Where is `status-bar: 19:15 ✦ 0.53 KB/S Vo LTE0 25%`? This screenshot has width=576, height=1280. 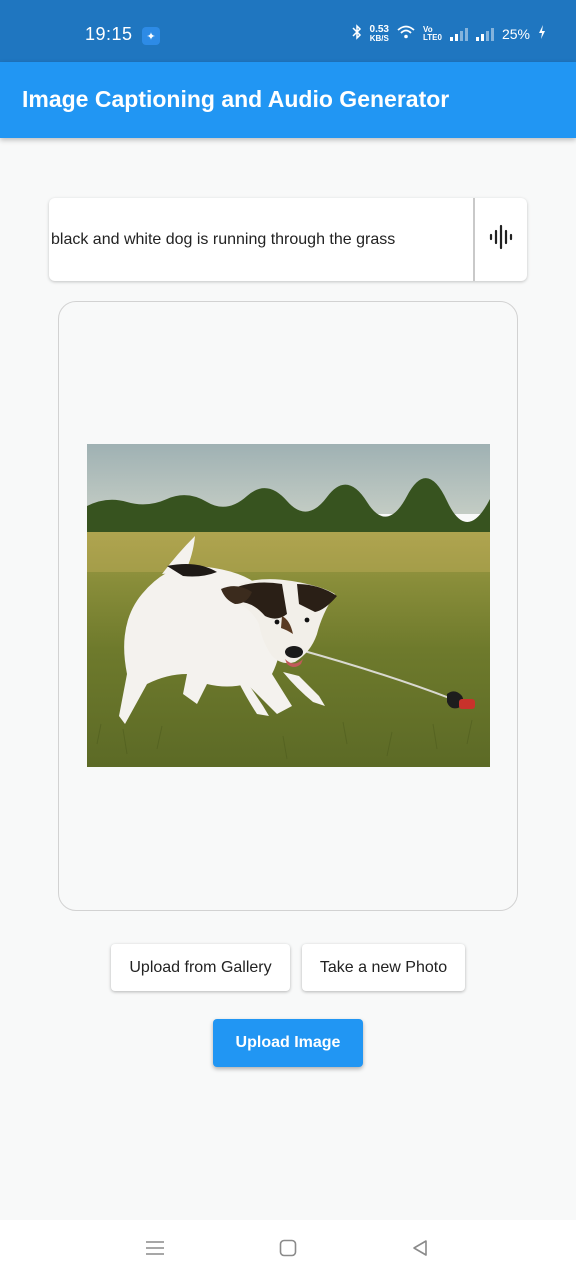 status-bar: 19:15 ✦ 0.53 KB/S Vo LTE0 25% is located at coordinates (288, 31).